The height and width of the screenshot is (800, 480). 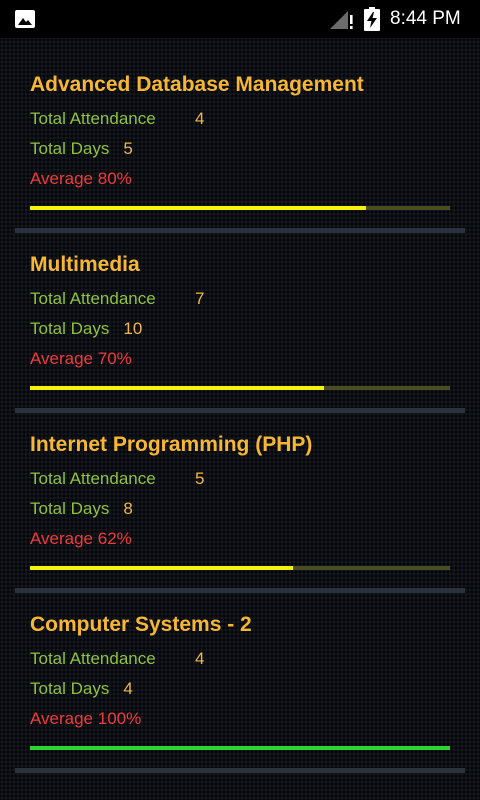 I want to click on total-days-row: Total Days 5, so click(x=81, y=149).